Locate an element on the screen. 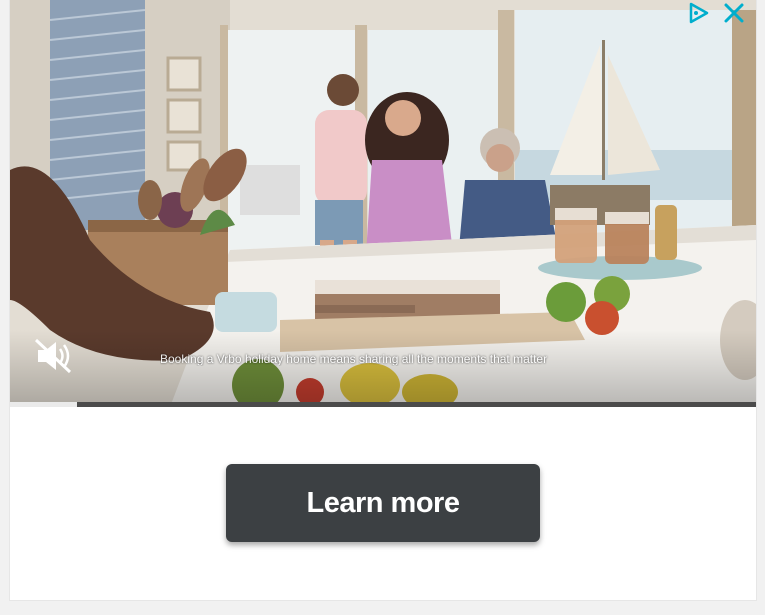 The image size is (765, 615). speaker-muted-icon is located at coordinates (53, 356).